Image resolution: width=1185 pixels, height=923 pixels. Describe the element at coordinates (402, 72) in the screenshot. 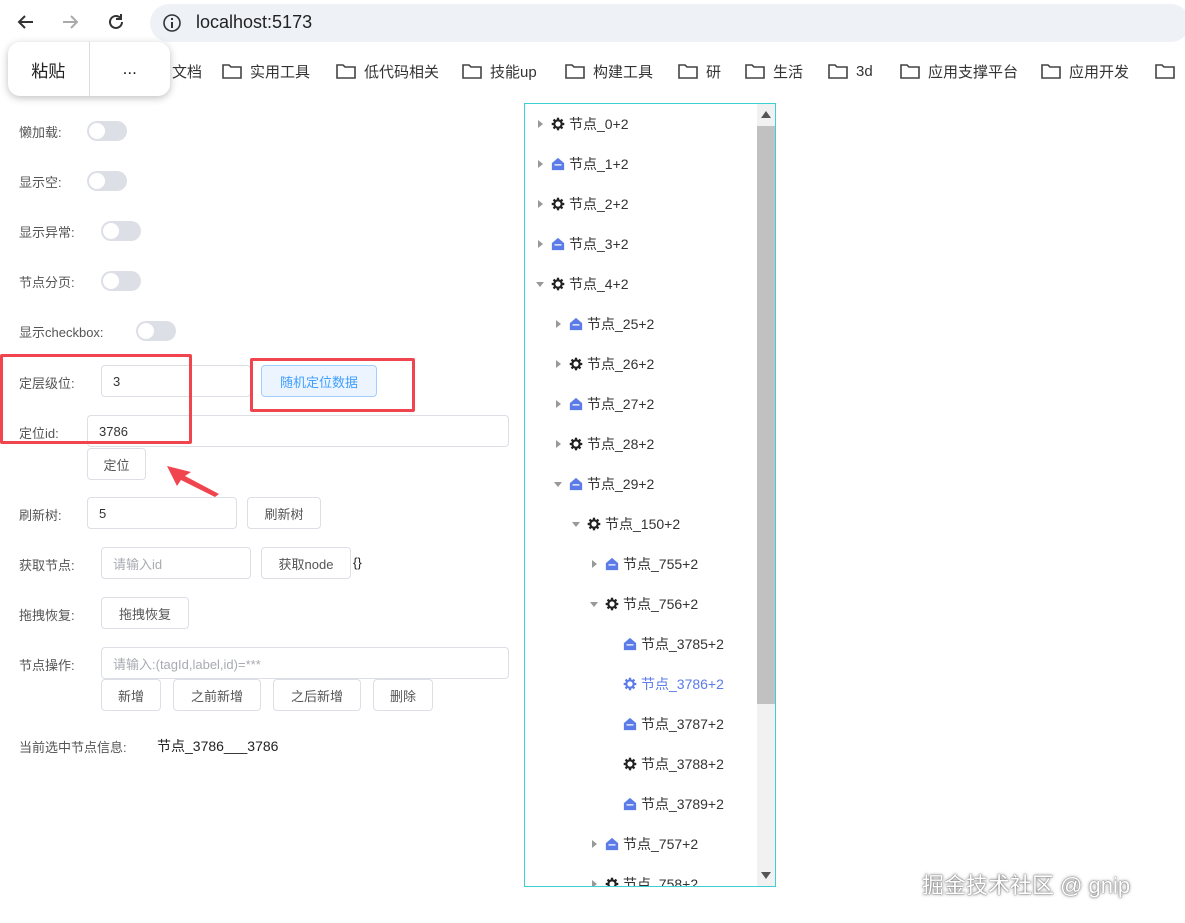

I see `bookmark-label: 低代码相关` at that location.